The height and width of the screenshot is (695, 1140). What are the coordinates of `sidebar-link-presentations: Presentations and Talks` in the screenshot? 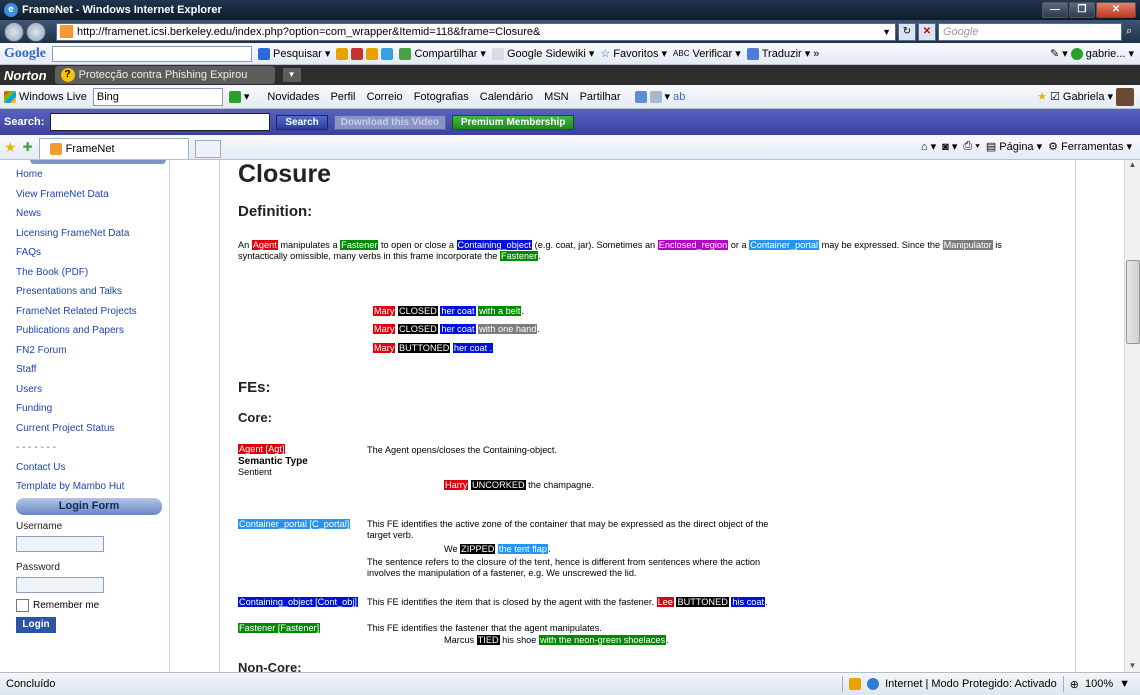 It's located at (89, 293).